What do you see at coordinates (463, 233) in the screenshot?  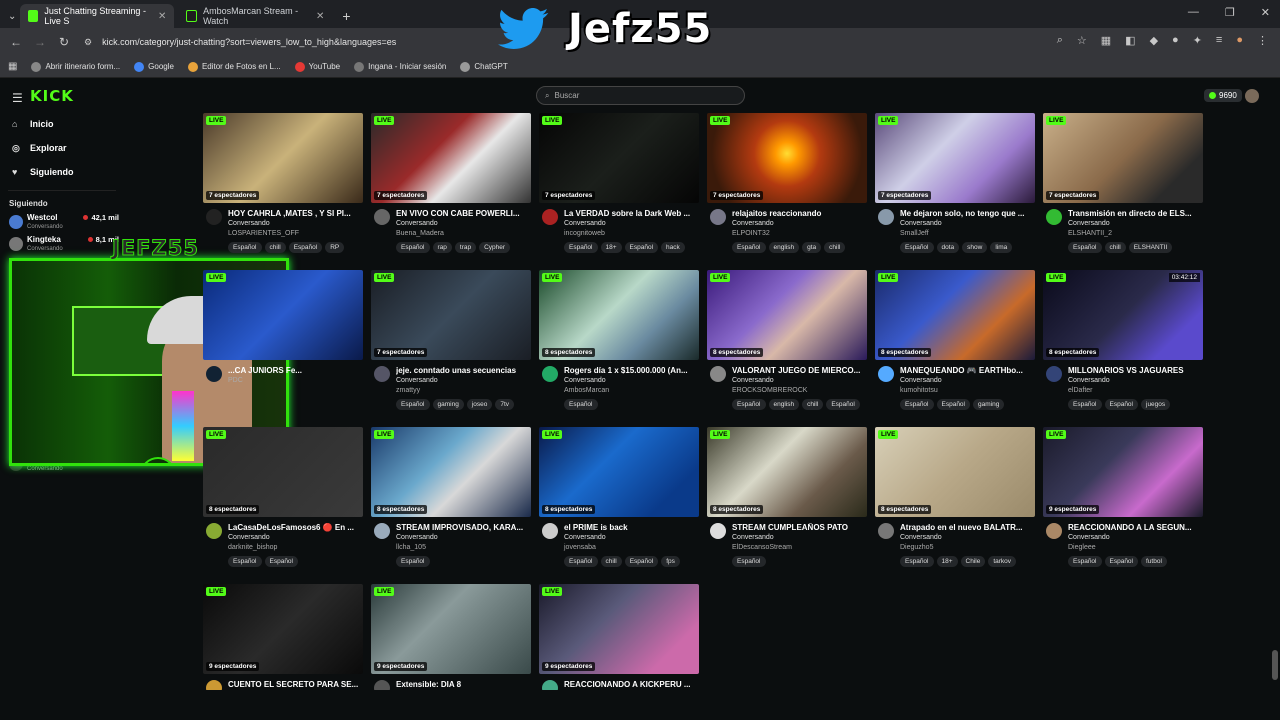 I see `channel-name: Buena_Madera` at bounding box center [463, 233].